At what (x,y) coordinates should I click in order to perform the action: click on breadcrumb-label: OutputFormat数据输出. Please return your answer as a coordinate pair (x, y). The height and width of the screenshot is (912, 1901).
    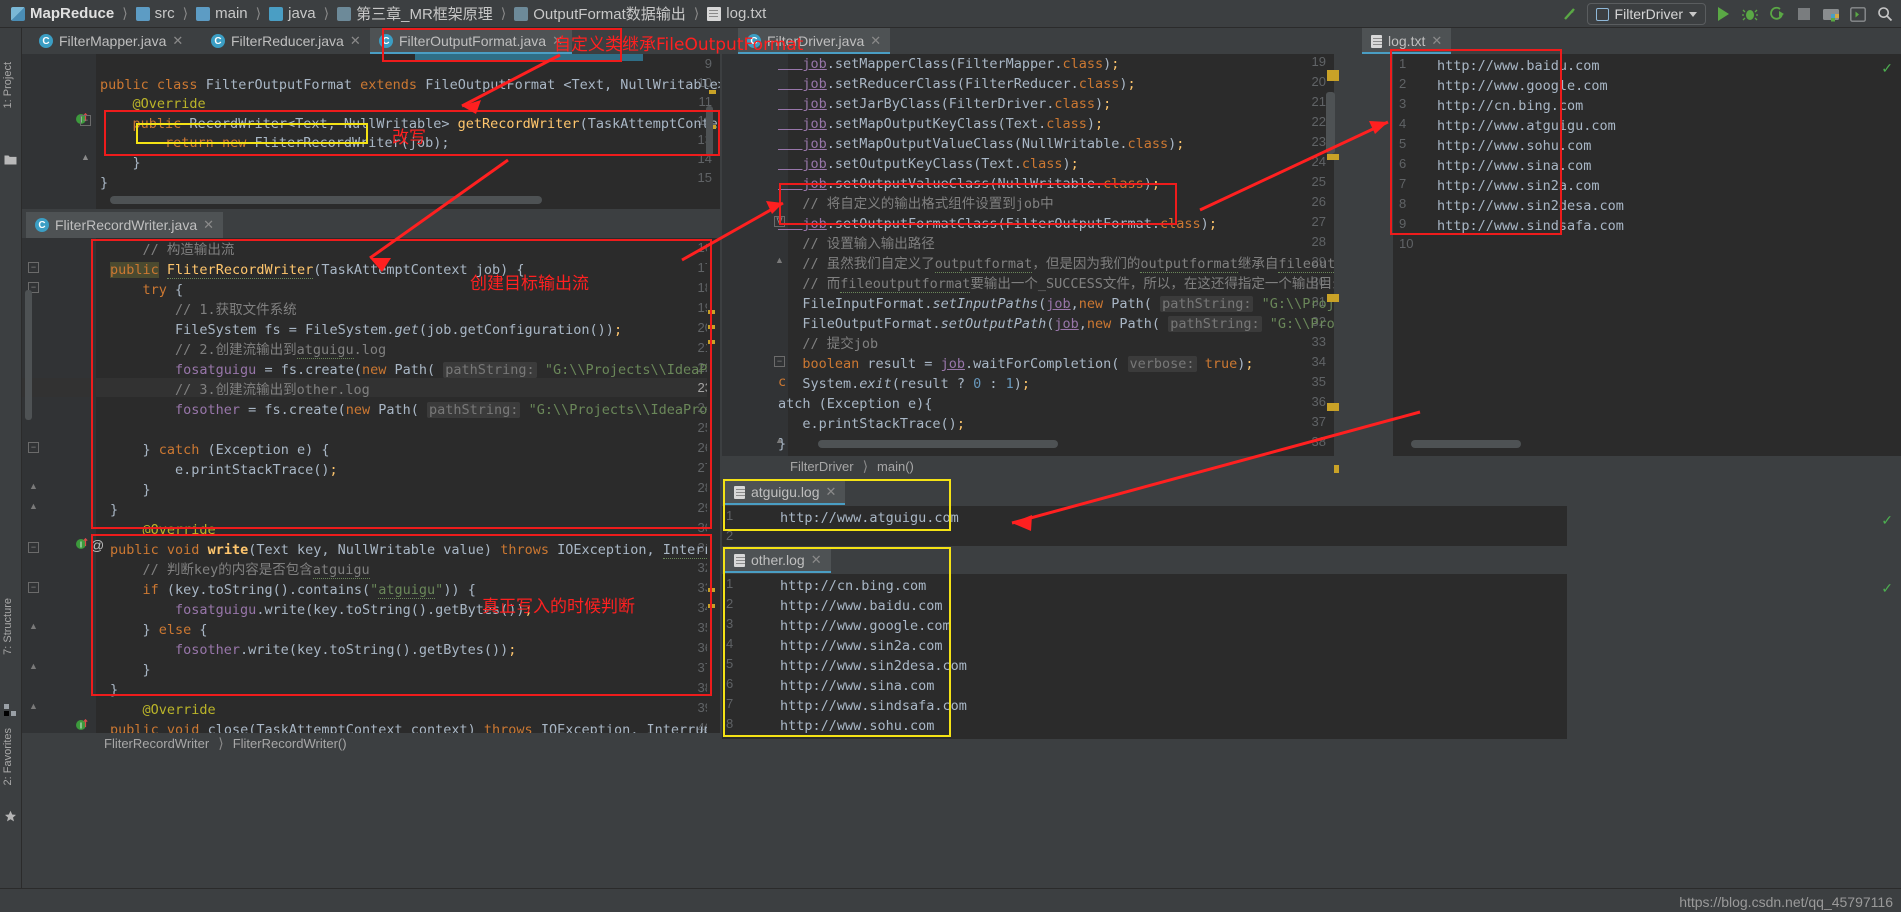
    Looking at the image, I should click on (609, 14).